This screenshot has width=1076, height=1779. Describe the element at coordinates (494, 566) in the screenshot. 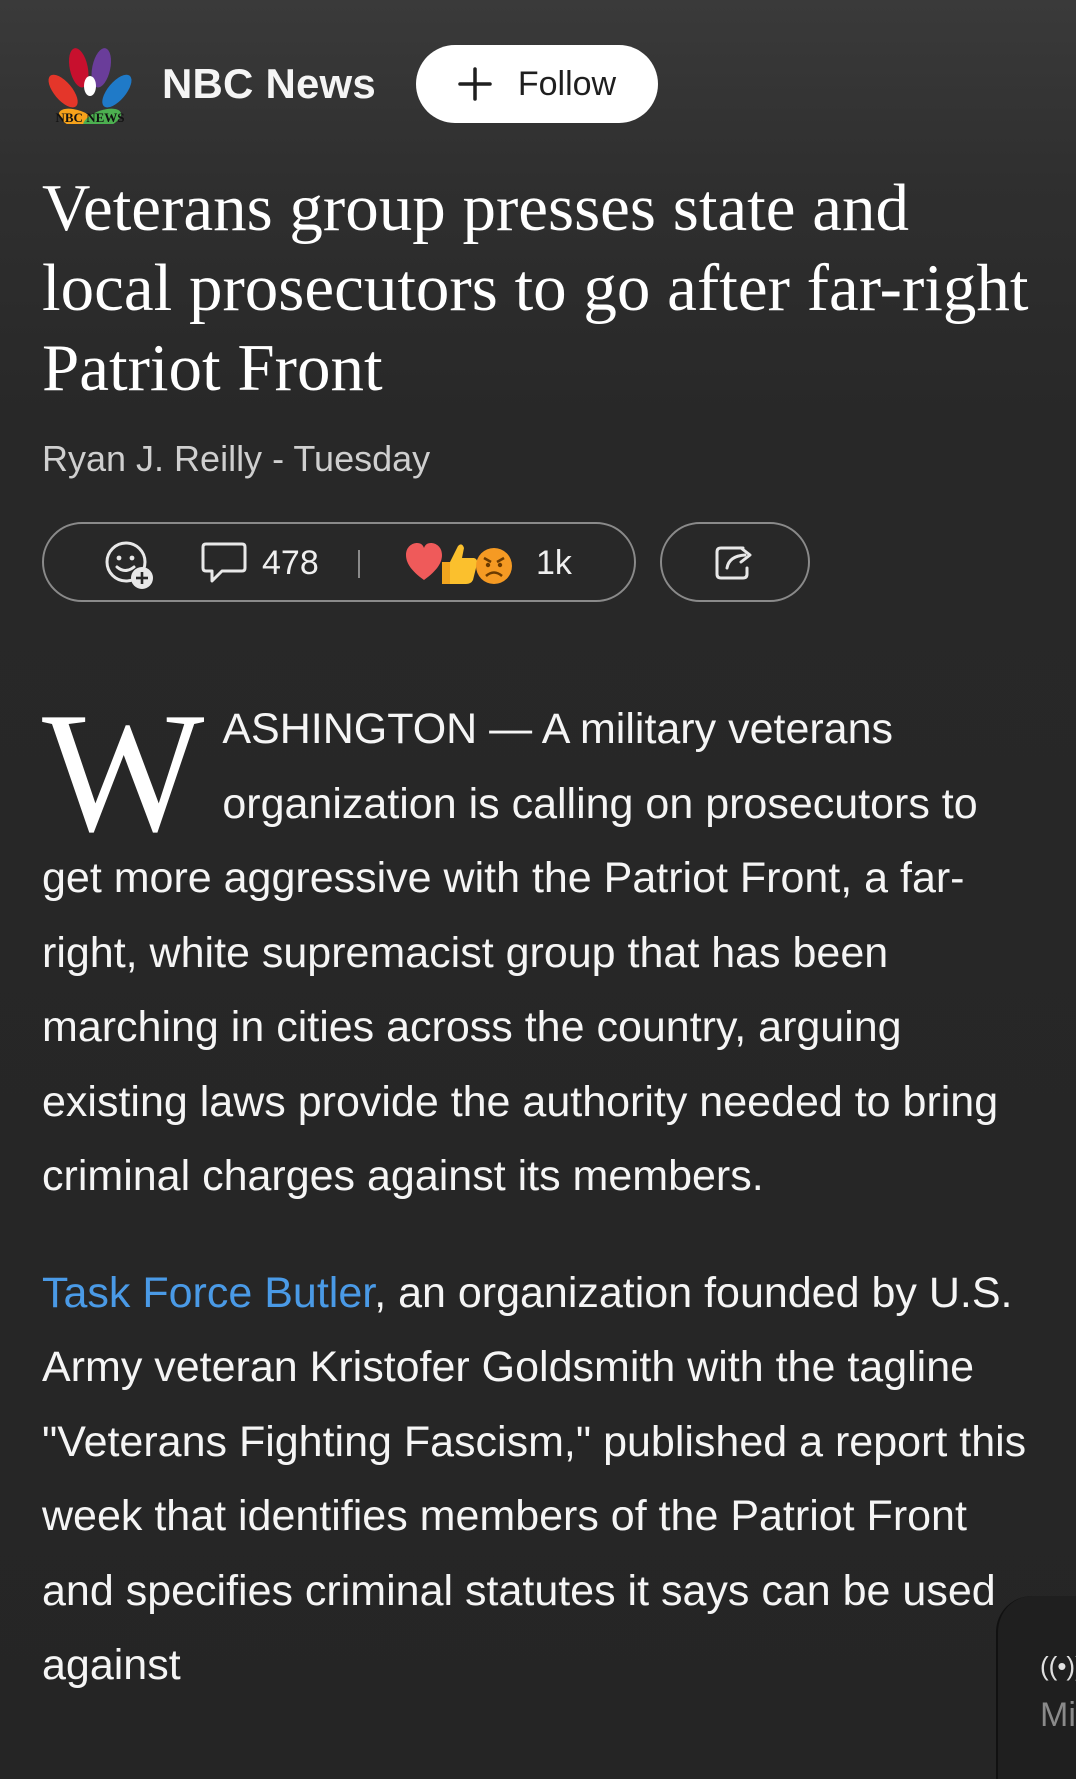

I see `angry-face-icon` at that location.